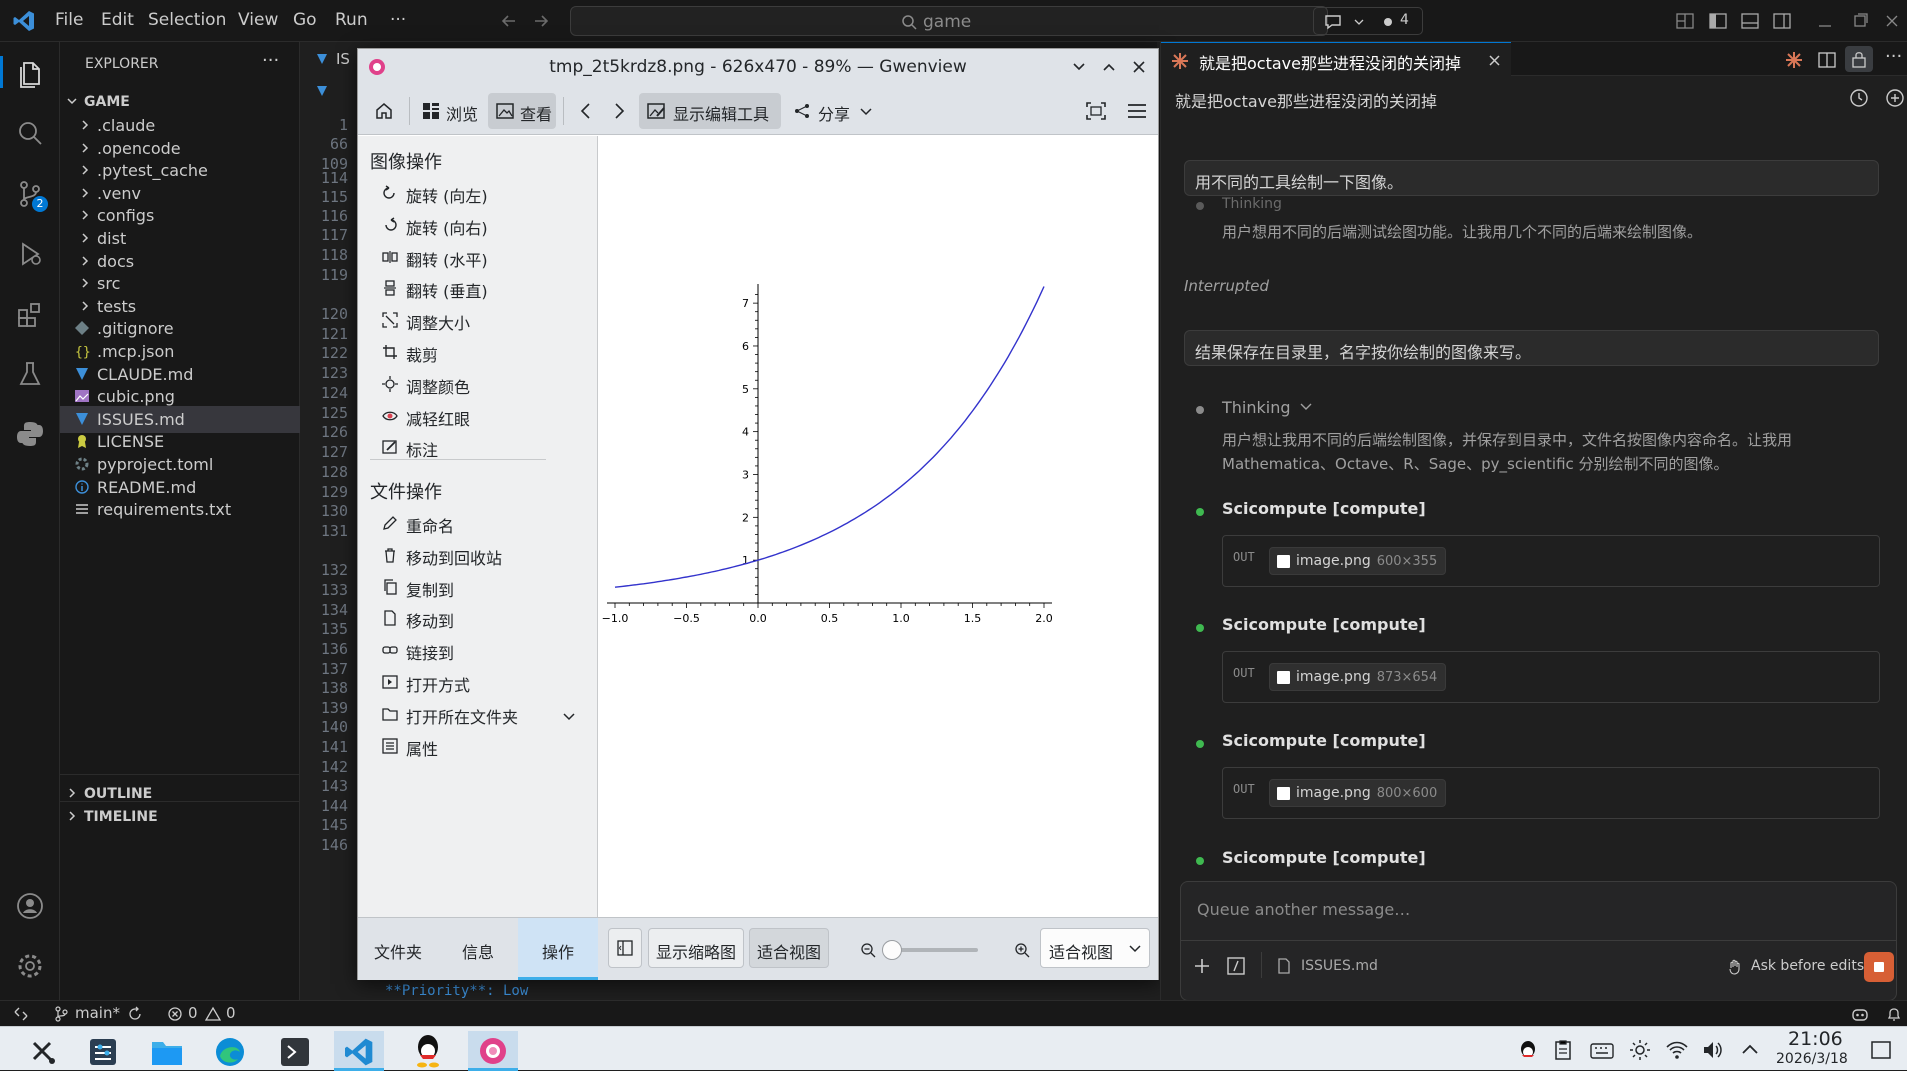 The image size is (1907, 1071). I want to click on menu-selection: Selection, so click(187, 20).